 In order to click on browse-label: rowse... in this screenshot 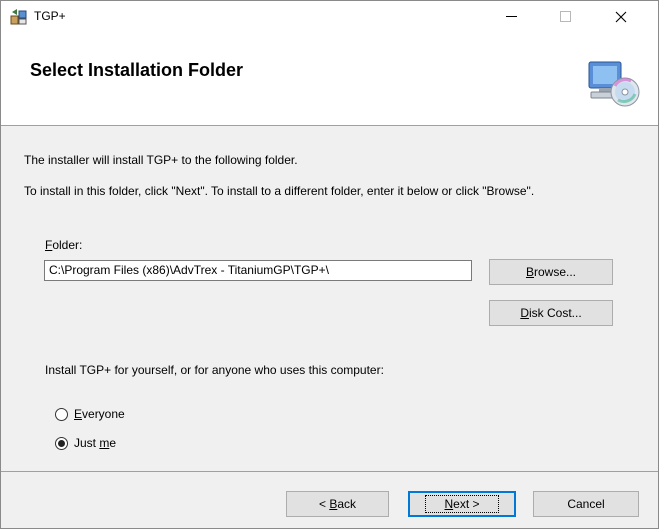, I will do `click(555, 272)`.